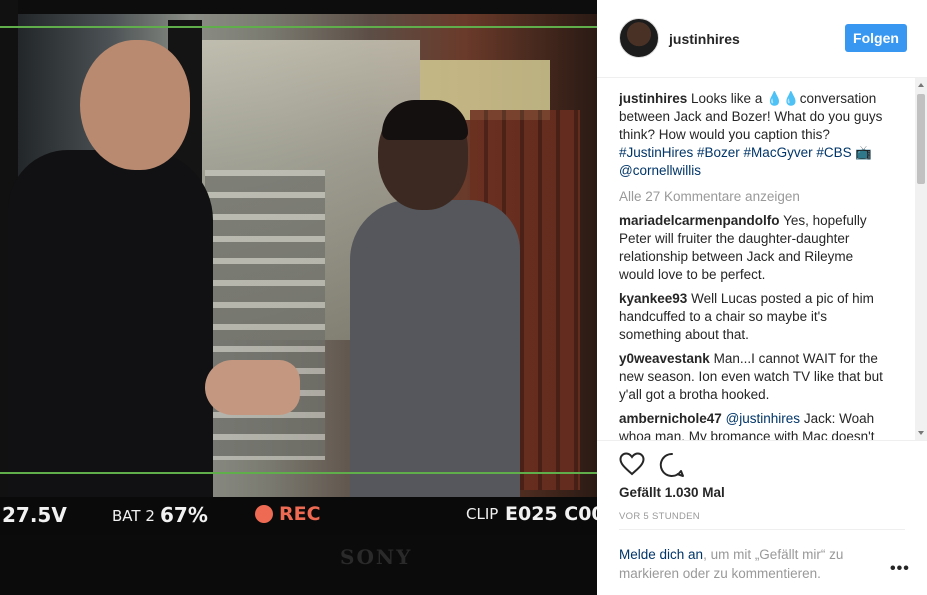  Describe the element at coordinates (921, 139) in the screenshot. I see `scroll-thumb` at that location.